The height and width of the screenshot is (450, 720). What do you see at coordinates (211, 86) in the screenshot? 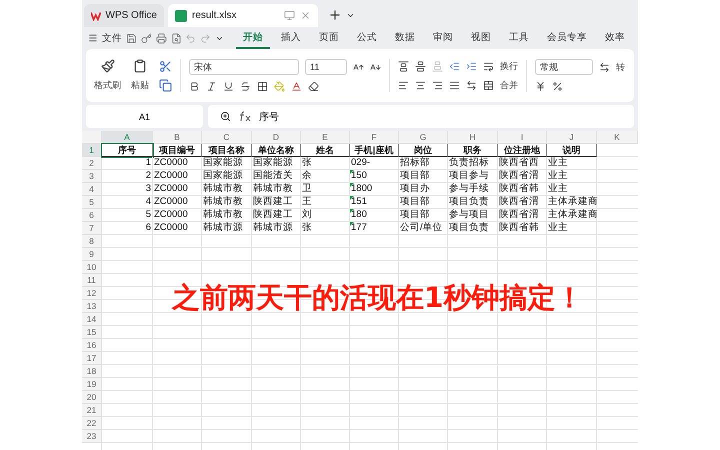
I see `italic-icon` at bounding box center [211, 86].